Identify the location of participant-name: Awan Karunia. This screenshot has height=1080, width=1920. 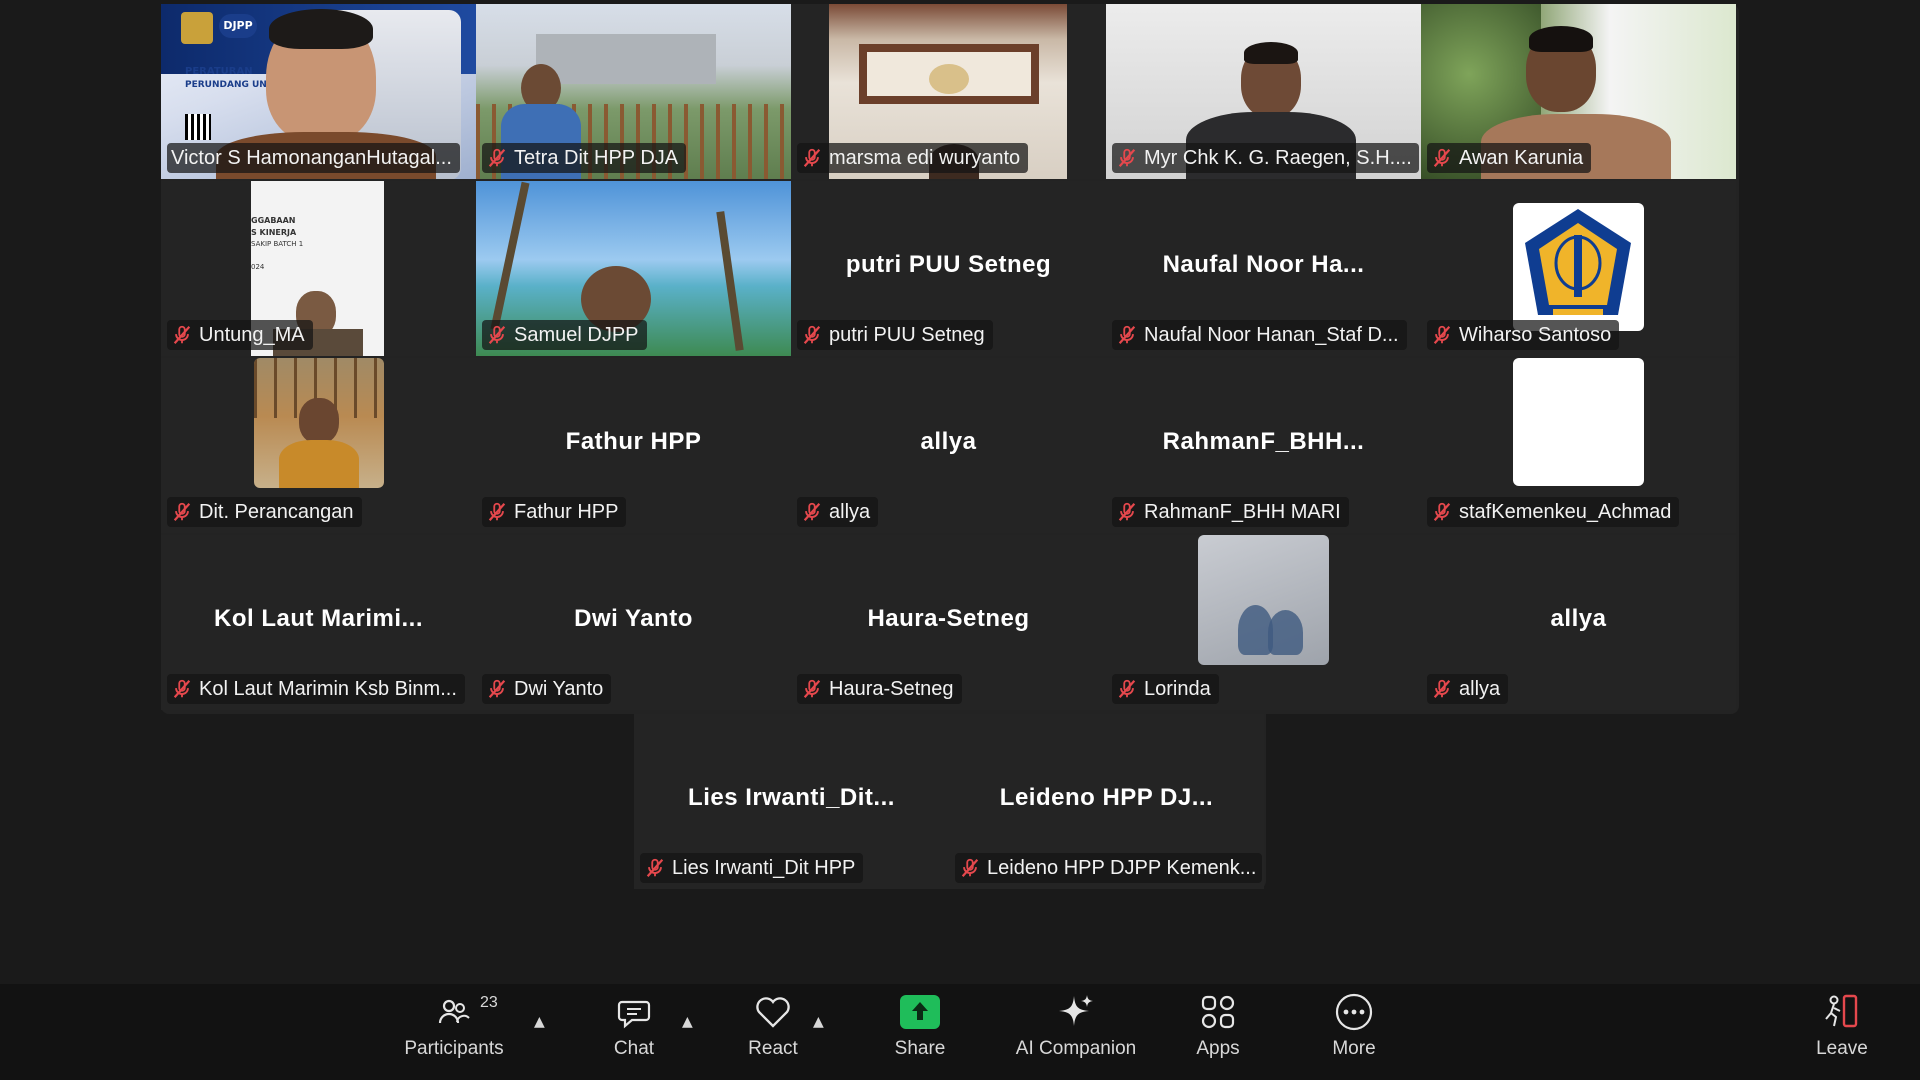
(1521, 157).